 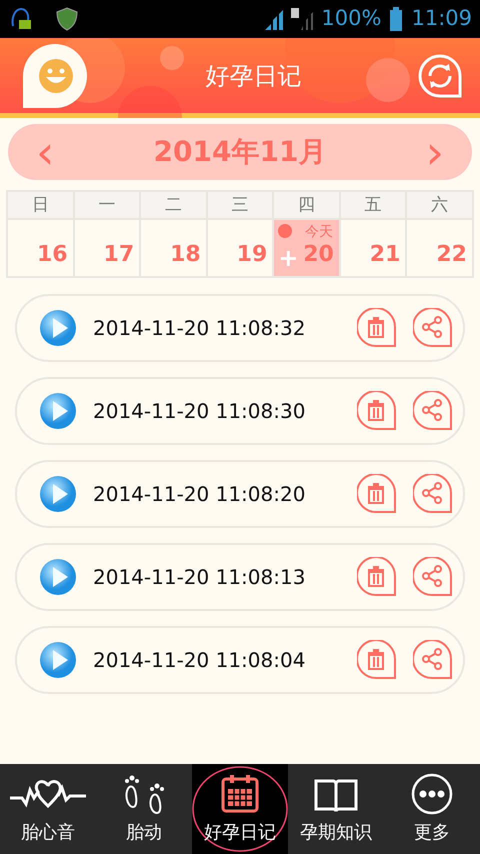 I want to click on day-cell: 16, so click(x=40, y=248).